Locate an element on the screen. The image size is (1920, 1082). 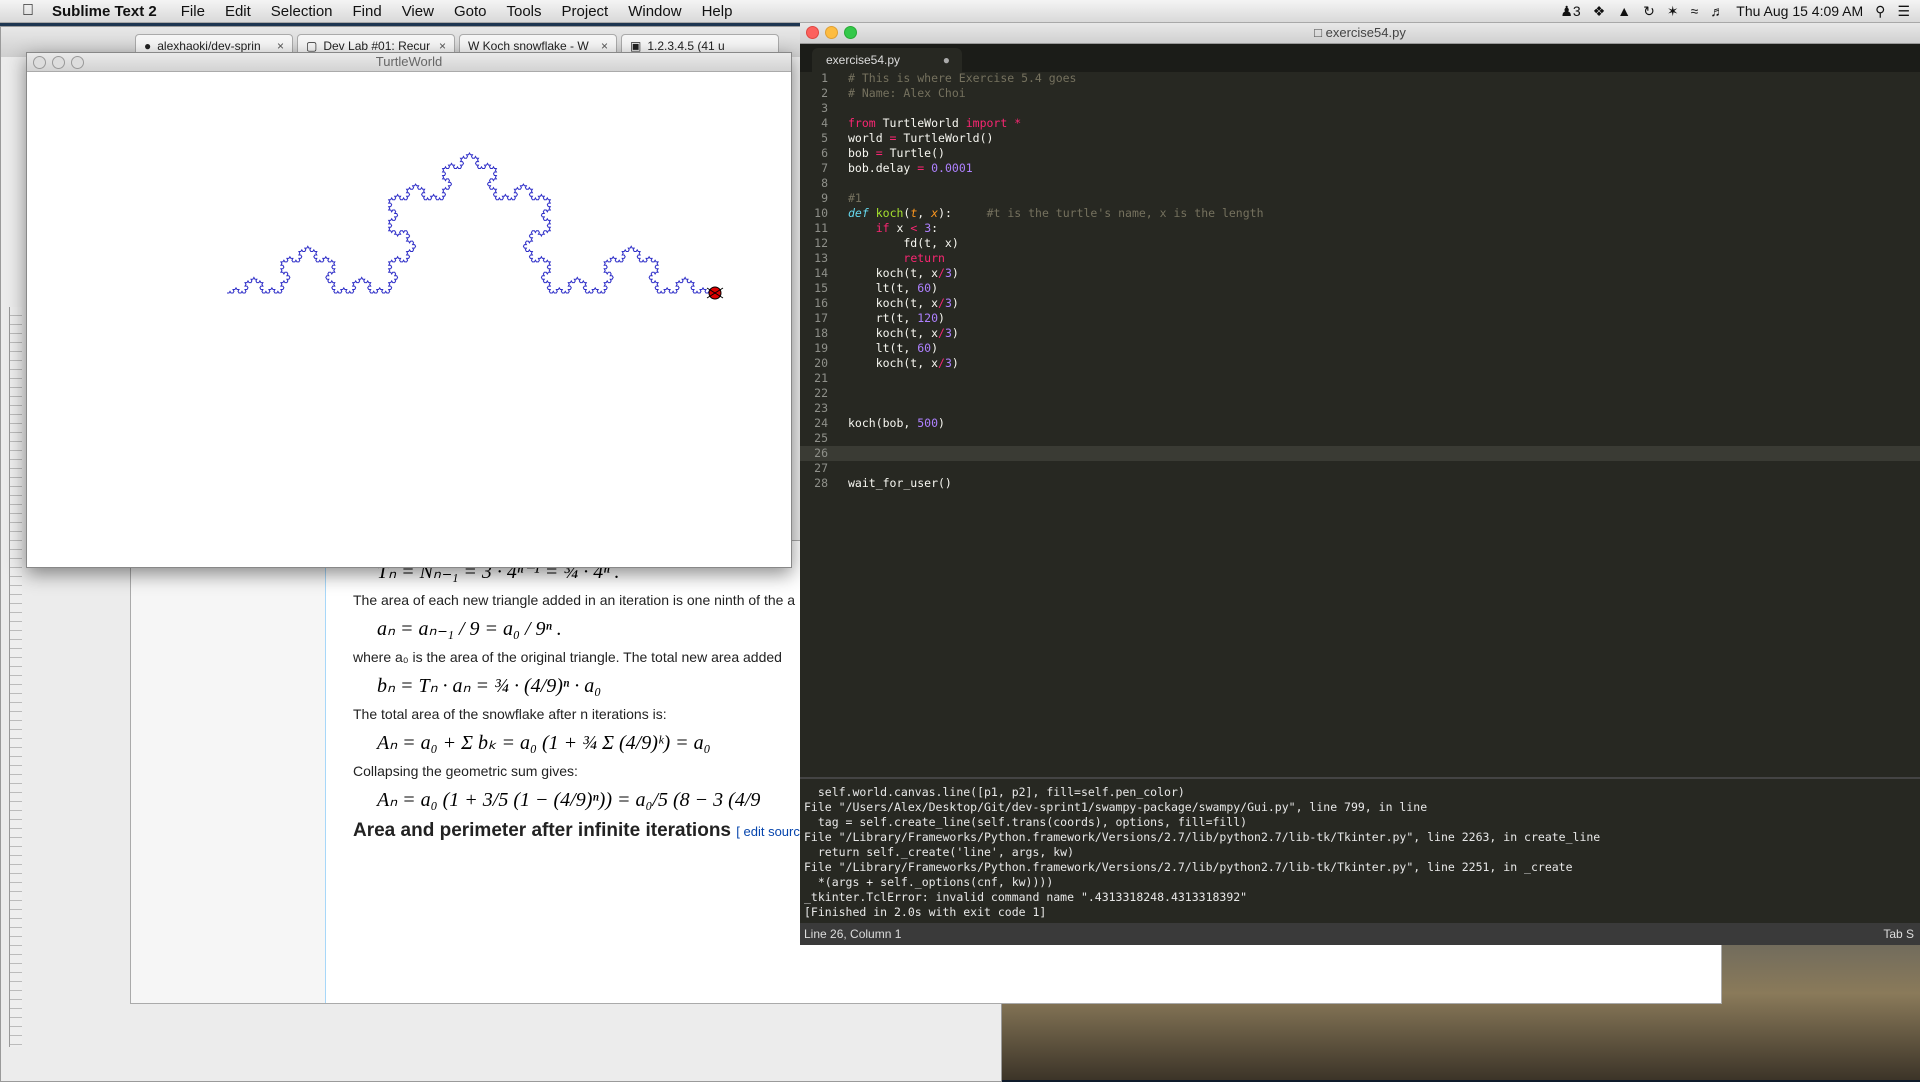
tab-size-indicator: Tab S is located at coordinates (1898, 934).